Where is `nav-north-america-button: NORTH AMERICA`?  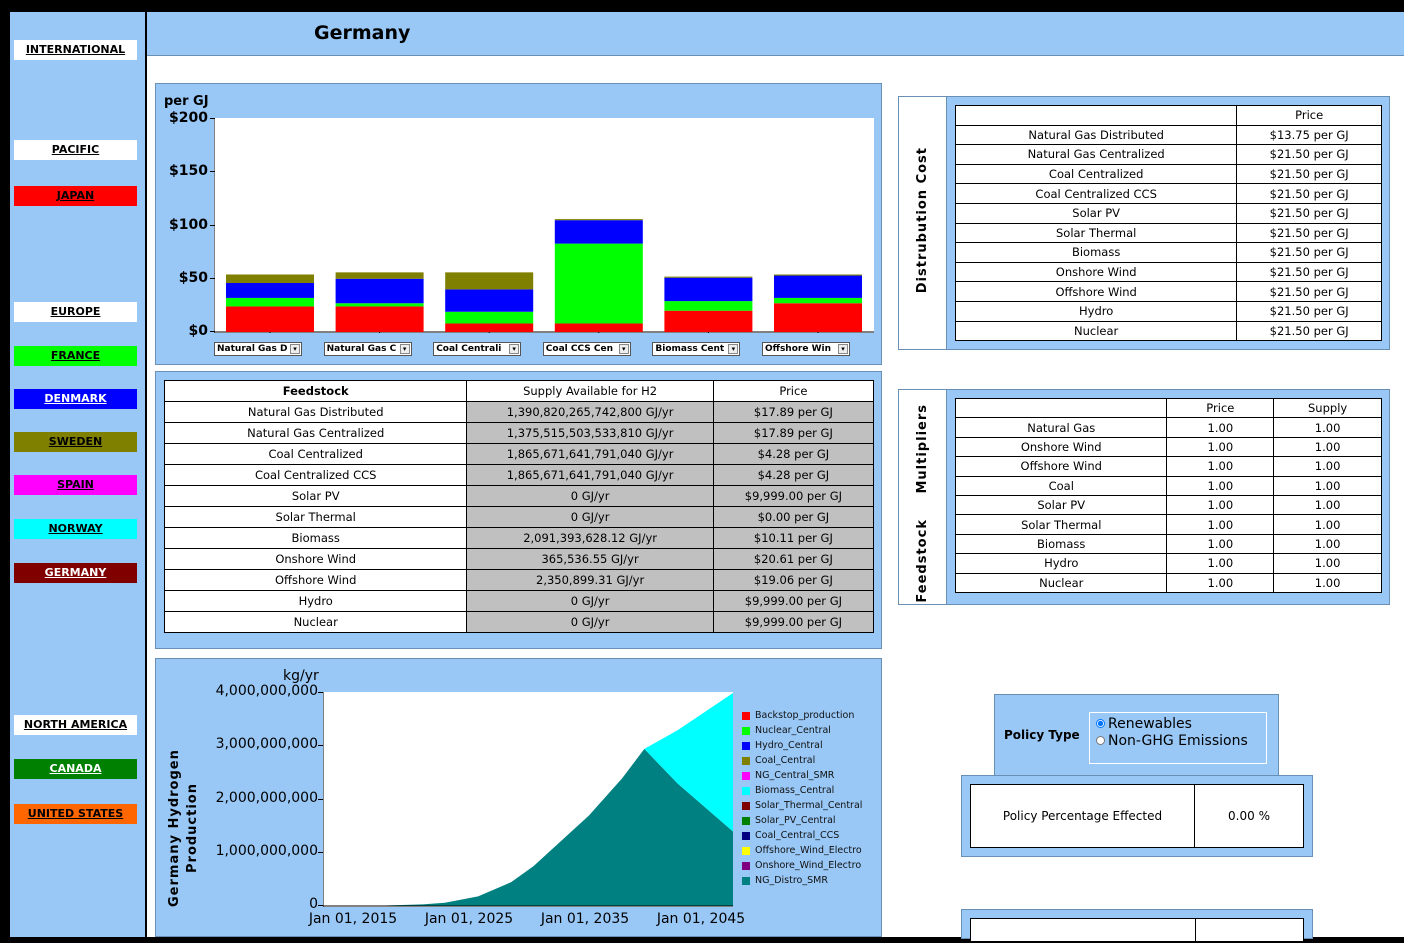 nav-north-america-button: NORTH AMERICA is located at coordinates (75, 725).